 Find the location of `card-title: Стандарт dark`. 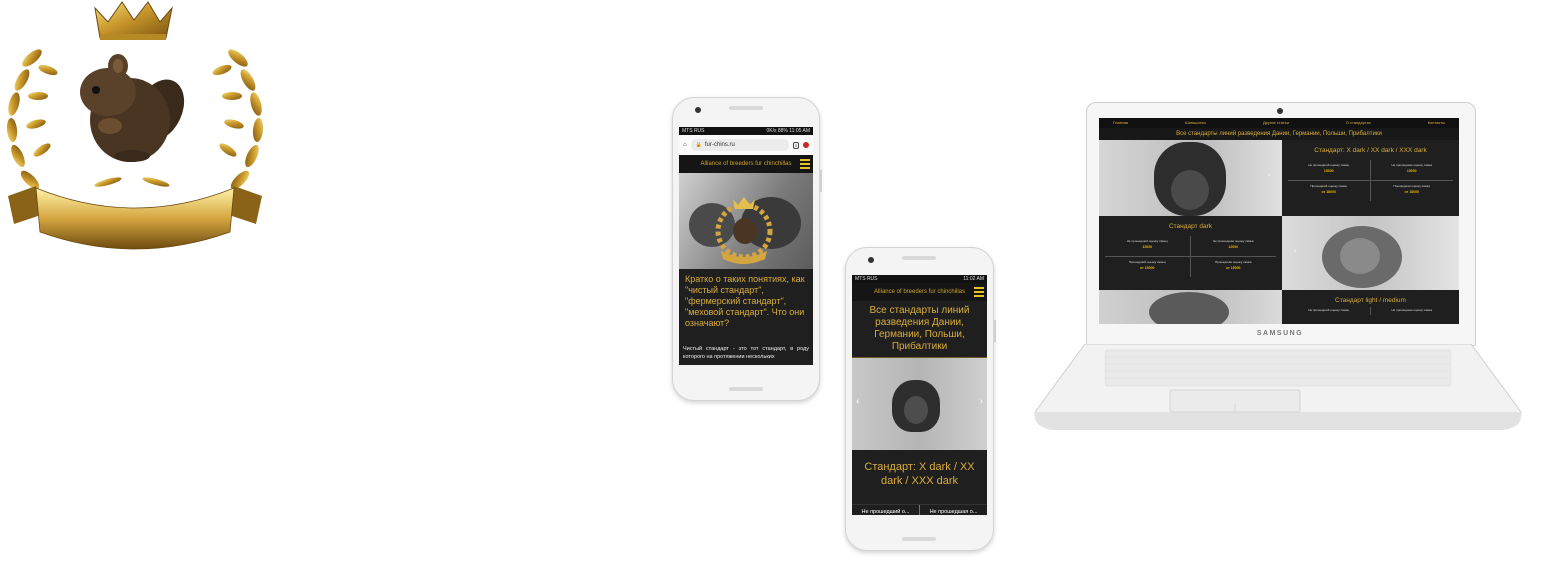

card-title: Стандарт dark is located at coordinates (1190, 226).